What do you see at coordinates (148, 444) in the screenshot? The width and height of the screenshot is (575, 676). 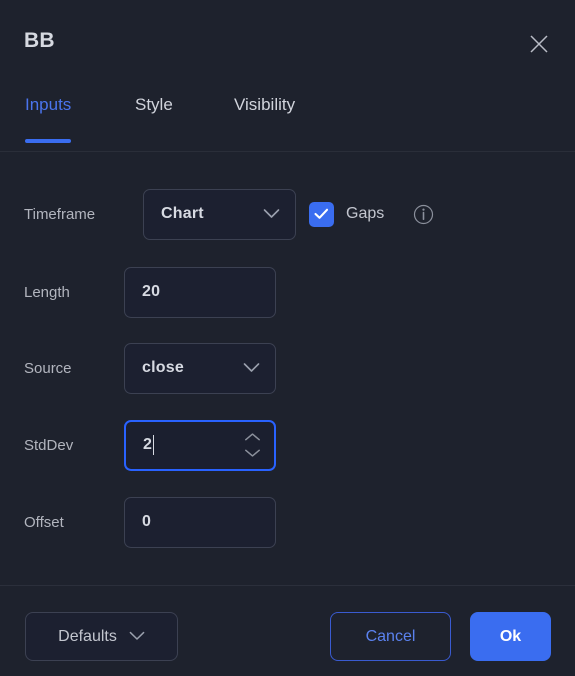 I see `stddev-value: 2` at bounding box center [148, 444].